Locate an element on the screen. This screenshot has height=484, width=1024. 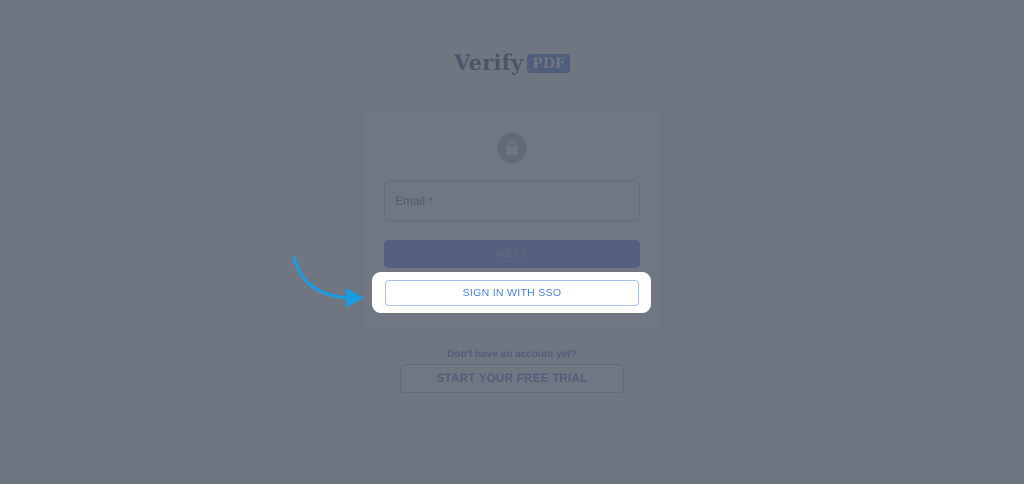
login-card: Email * NEXT SIGN IN WITH SSO is located at coordinates (512, 219).